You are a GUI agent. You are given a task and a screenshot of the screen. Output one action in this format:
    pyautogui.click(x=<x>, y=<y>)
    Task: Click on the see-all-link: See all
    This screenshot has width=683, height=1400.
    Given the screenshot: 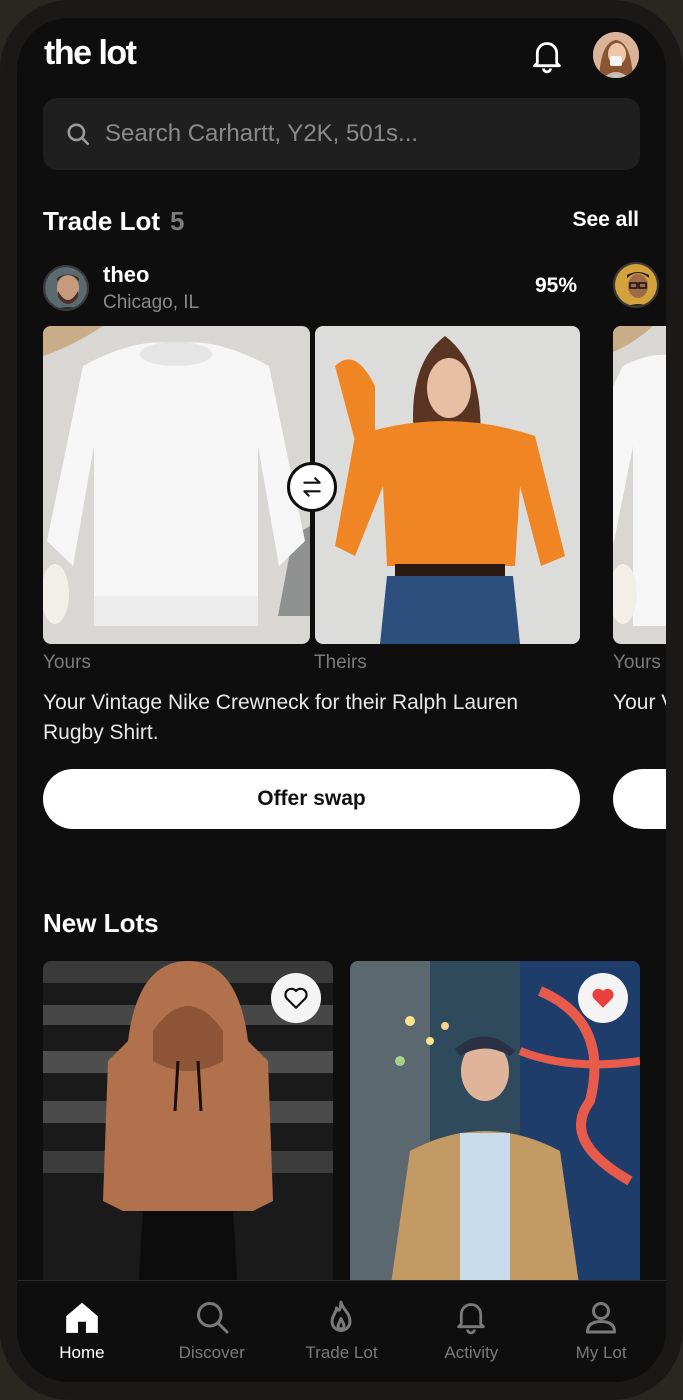 What is the action you would take?
    pyautogui.click(x=605, y=220)
    